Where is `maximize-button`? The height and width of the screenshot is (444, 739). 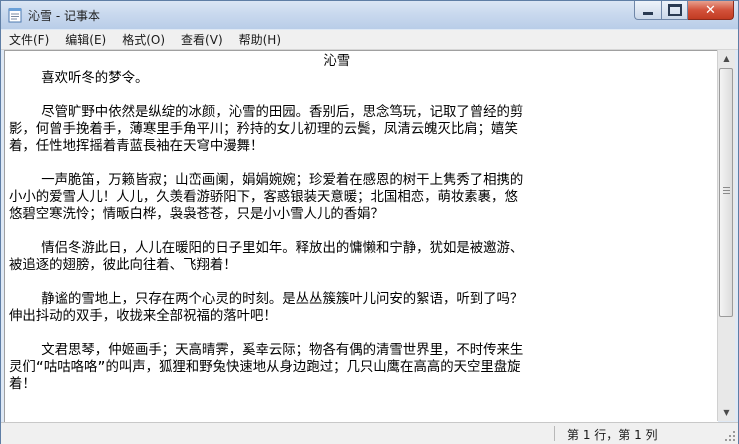
maximize-button is located at coordinates (674, 10).